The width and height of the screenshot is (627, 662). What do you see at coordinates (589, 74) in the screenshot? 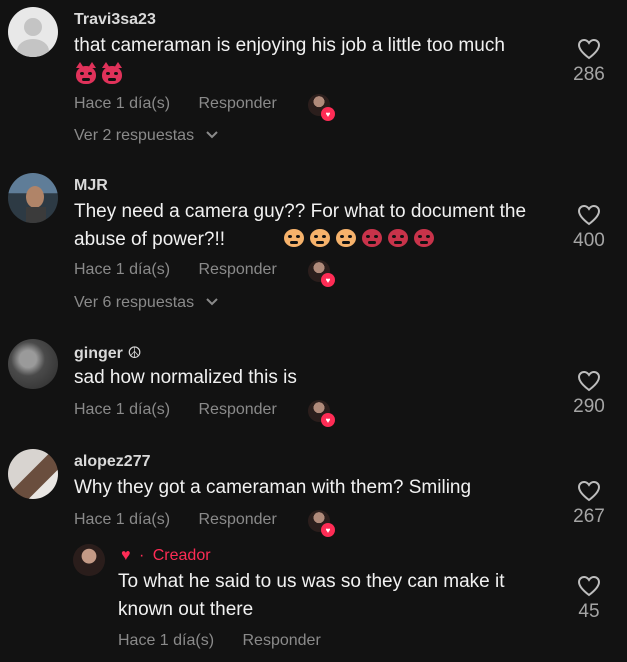
I see `like-count: 286` at bounding box center [589, 74].